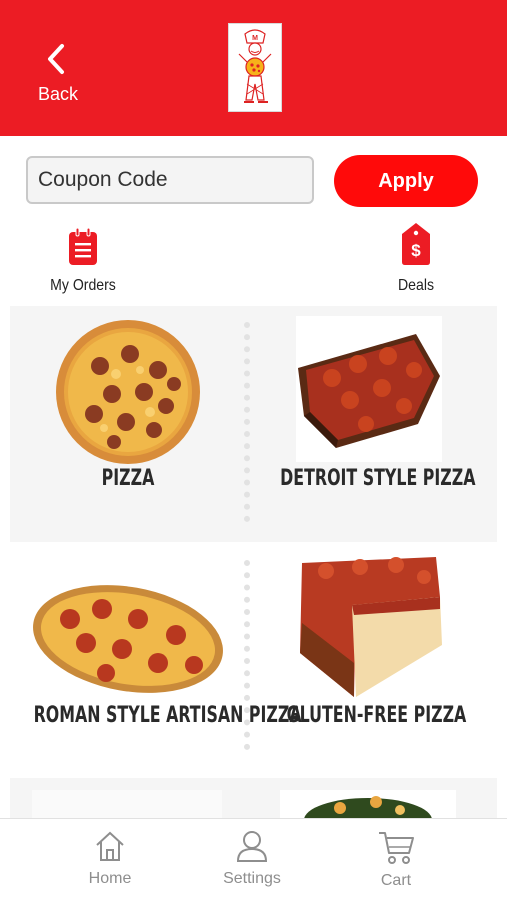 The image size is (507, 901). Describe the element at coordinates (167, 715) in the screenshot. I see `category-title: ROMAN STYLE ARTISAN PIZZA` at that location.